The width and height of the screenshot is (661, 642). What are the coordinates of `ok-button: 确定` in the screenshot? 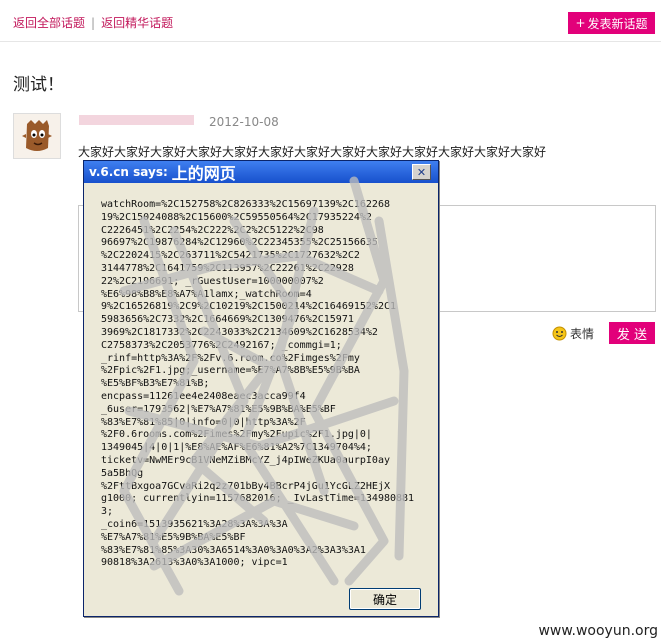 It's located at (385, 599).